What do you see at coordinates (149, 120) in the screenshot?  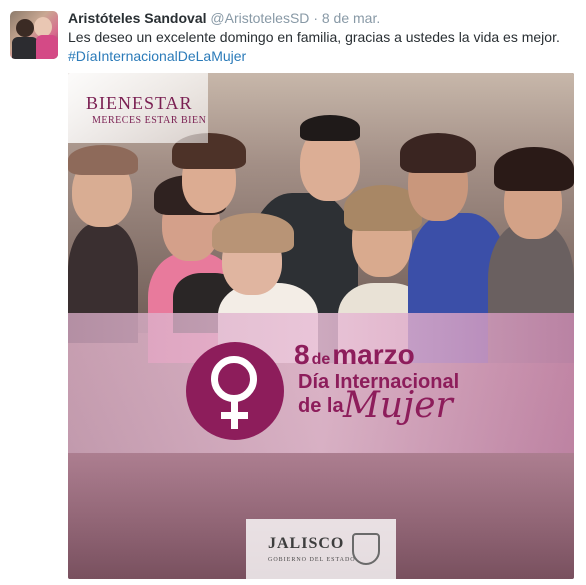 I see `bienestar-logo-subtitle: MERECES ESTAR BIEN` at bounding box center [149, 120].